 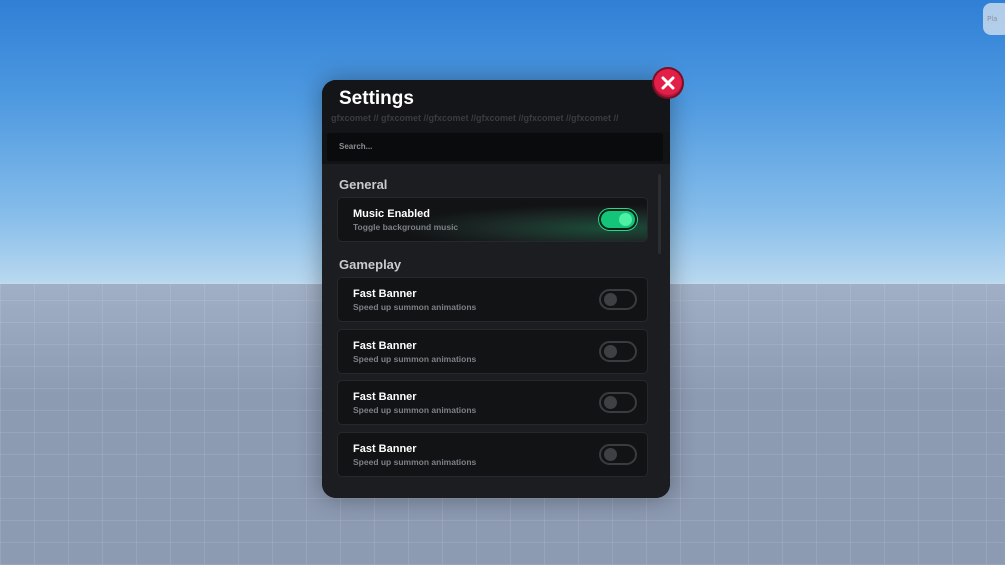 I want to click on section-gameplay-label: Gameplay, so click(x=370, y=264).